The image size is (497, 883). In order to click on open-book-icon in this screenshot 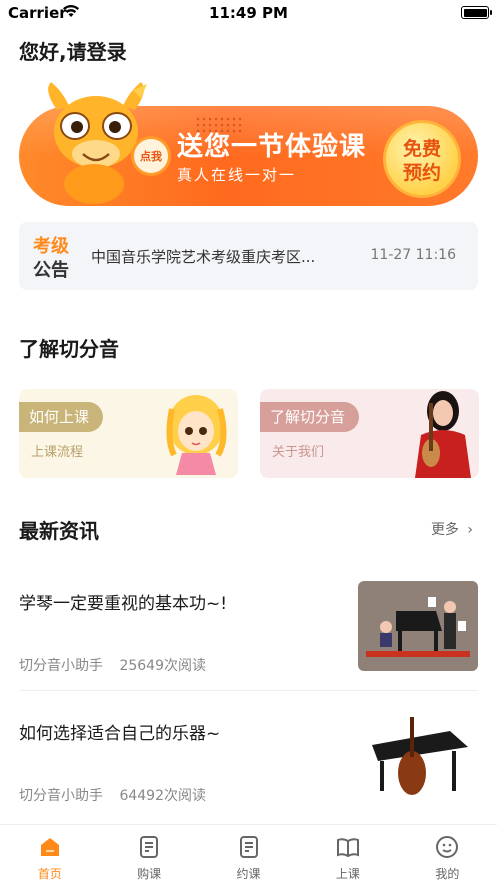, I will do `click(347, 848)`.